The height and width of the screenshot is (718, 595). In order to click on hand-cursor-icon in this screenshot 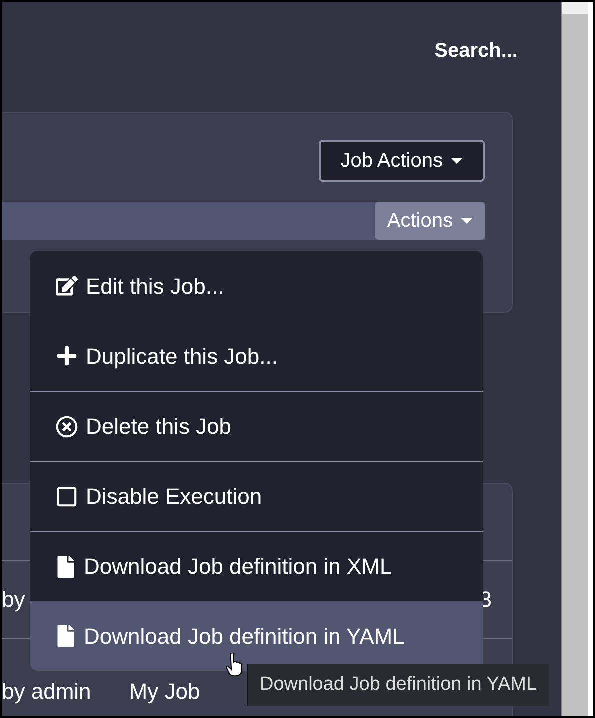, I will do `click(235, 665)`.